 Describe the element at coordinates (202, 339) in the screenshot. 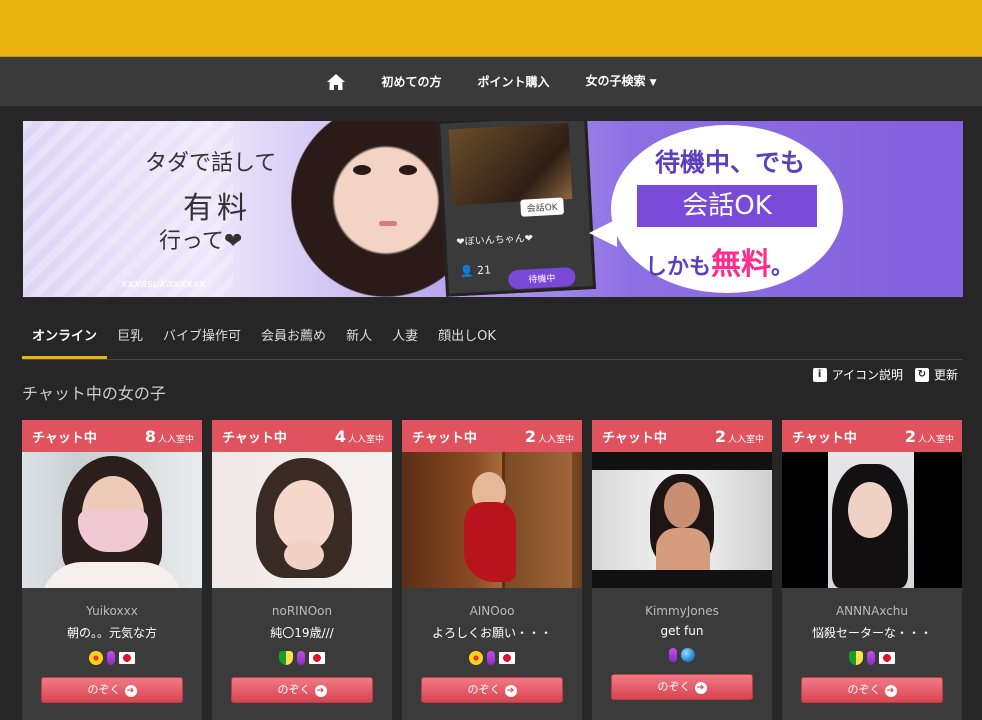

I see `tab-vibe-control: バイブ操作可` at that location.